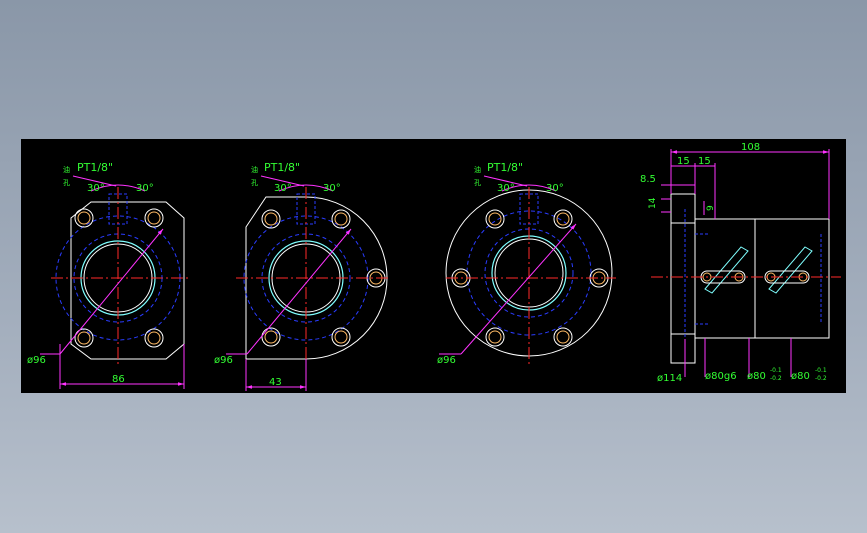  What do you see at coordinates (821, 370) in the screenshot?
I see `side-tol-b-upper: -0.1` at bounding box center [821, 370].